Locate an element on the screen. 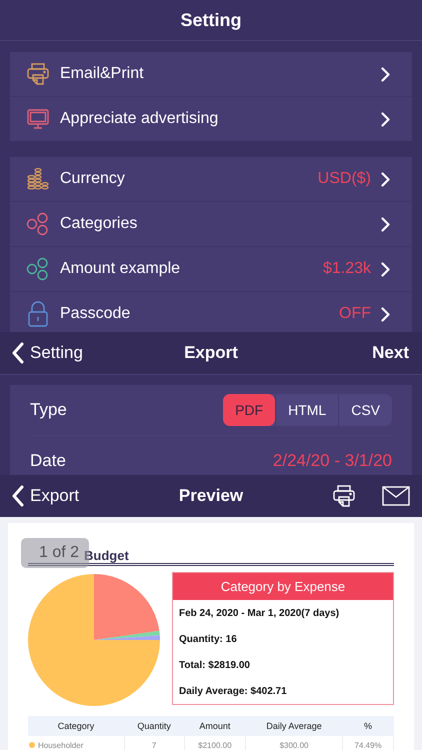  screen-title: Export is located at coordinates (211, 353).